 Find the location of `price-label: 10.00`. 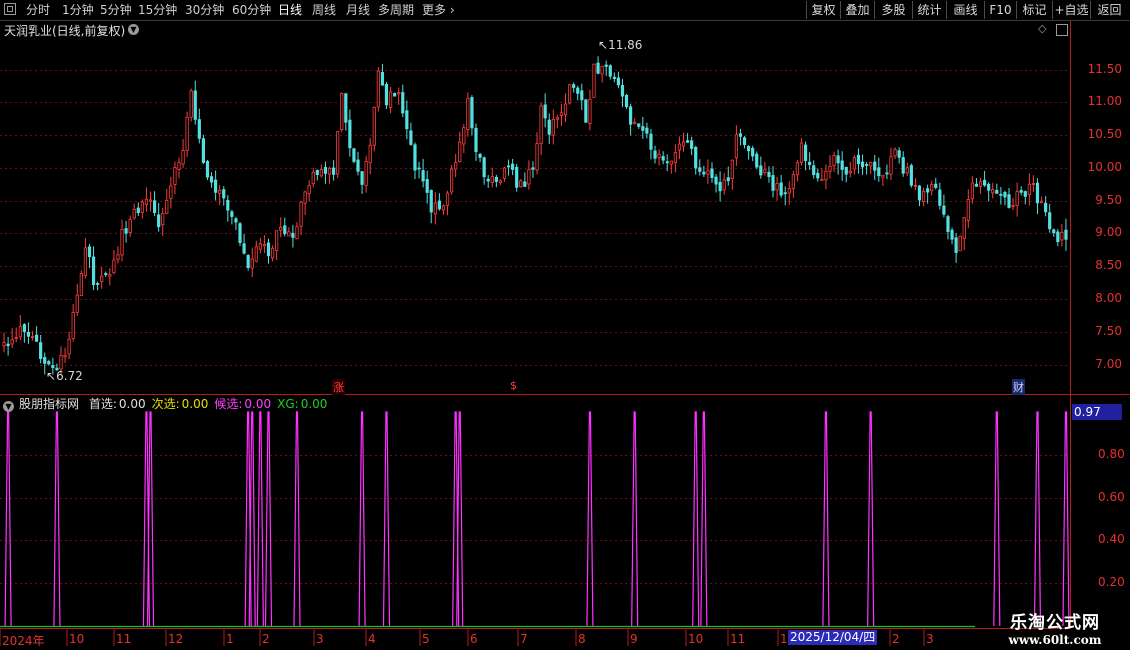

price-label: 10.00 is located at coordinates (1104, 166).